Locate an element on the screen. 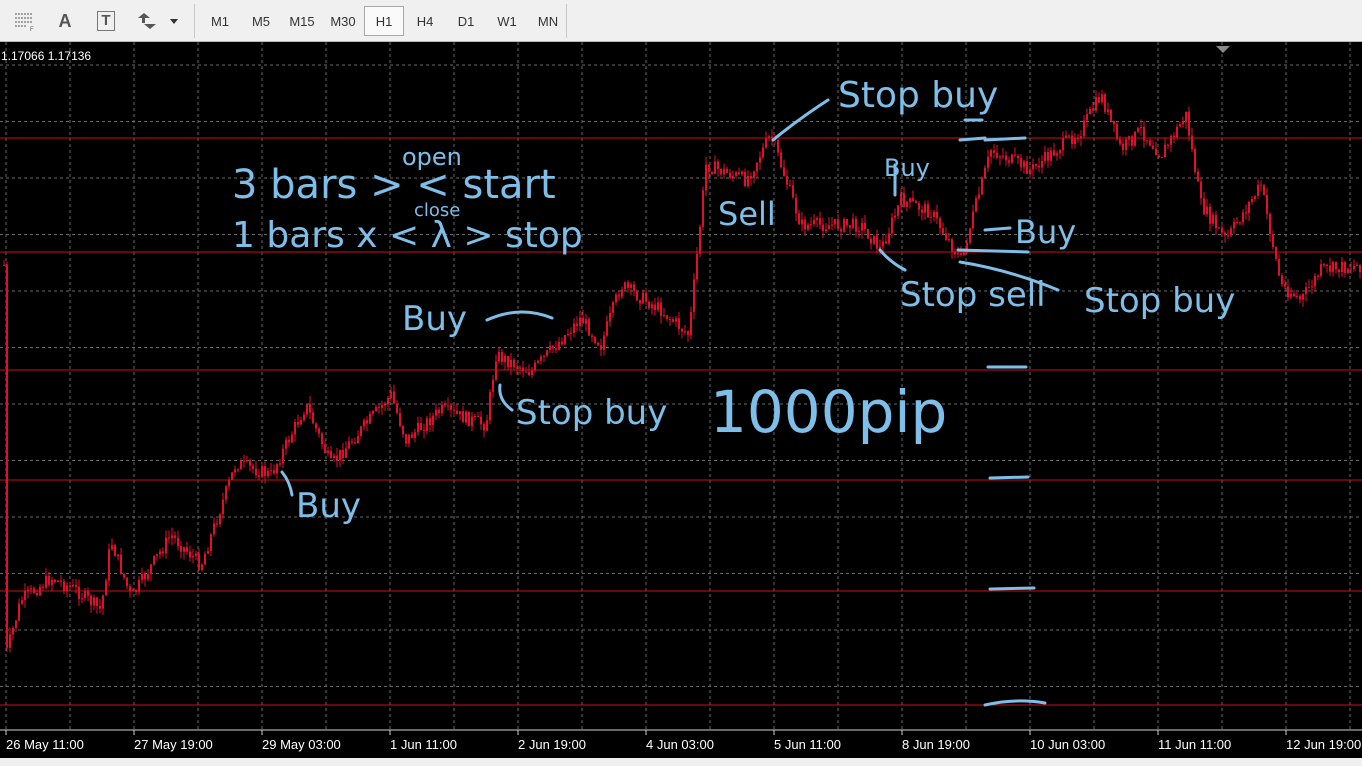 The width and height of the screenshot is (1362, 766). time-label: 2 Jun 19:00 is located at coordinates (552, 744).